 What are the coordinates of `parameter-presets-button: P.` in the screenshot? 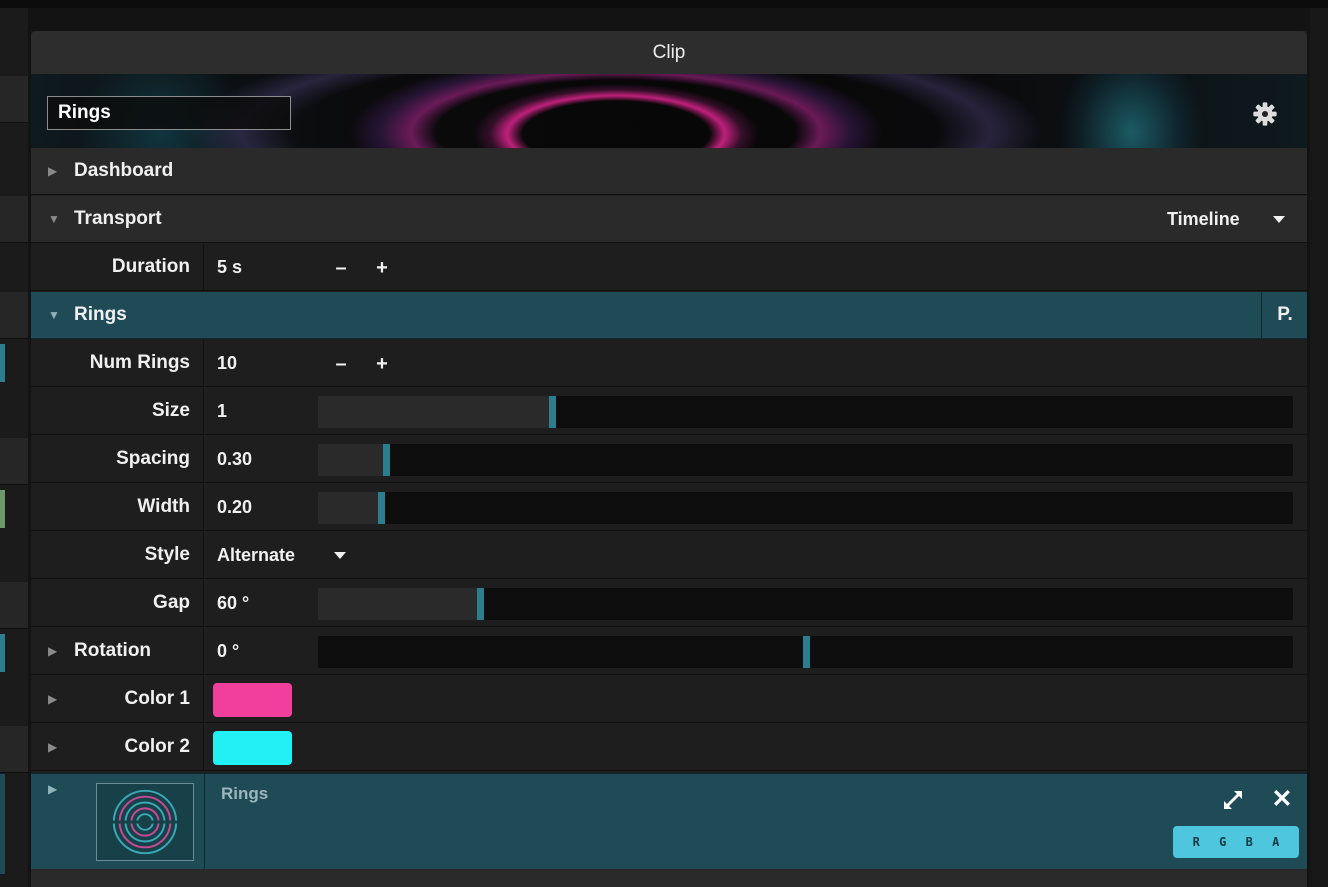 It's located at (1284, 315).